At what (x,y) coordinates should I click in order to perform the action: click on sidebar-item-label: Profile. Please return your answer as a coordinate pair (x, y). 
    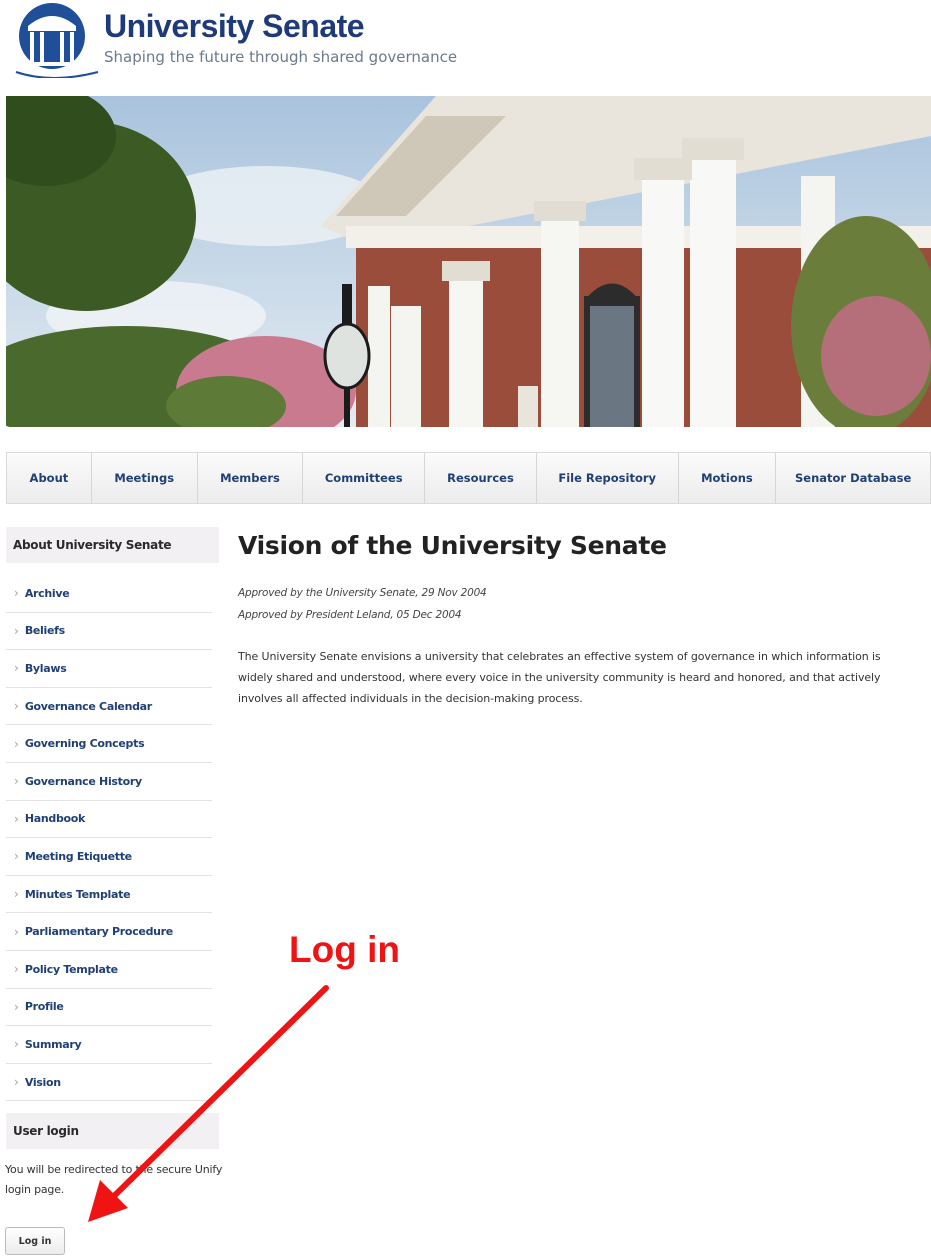
    Looking at the image, I should click on (44, 1007).